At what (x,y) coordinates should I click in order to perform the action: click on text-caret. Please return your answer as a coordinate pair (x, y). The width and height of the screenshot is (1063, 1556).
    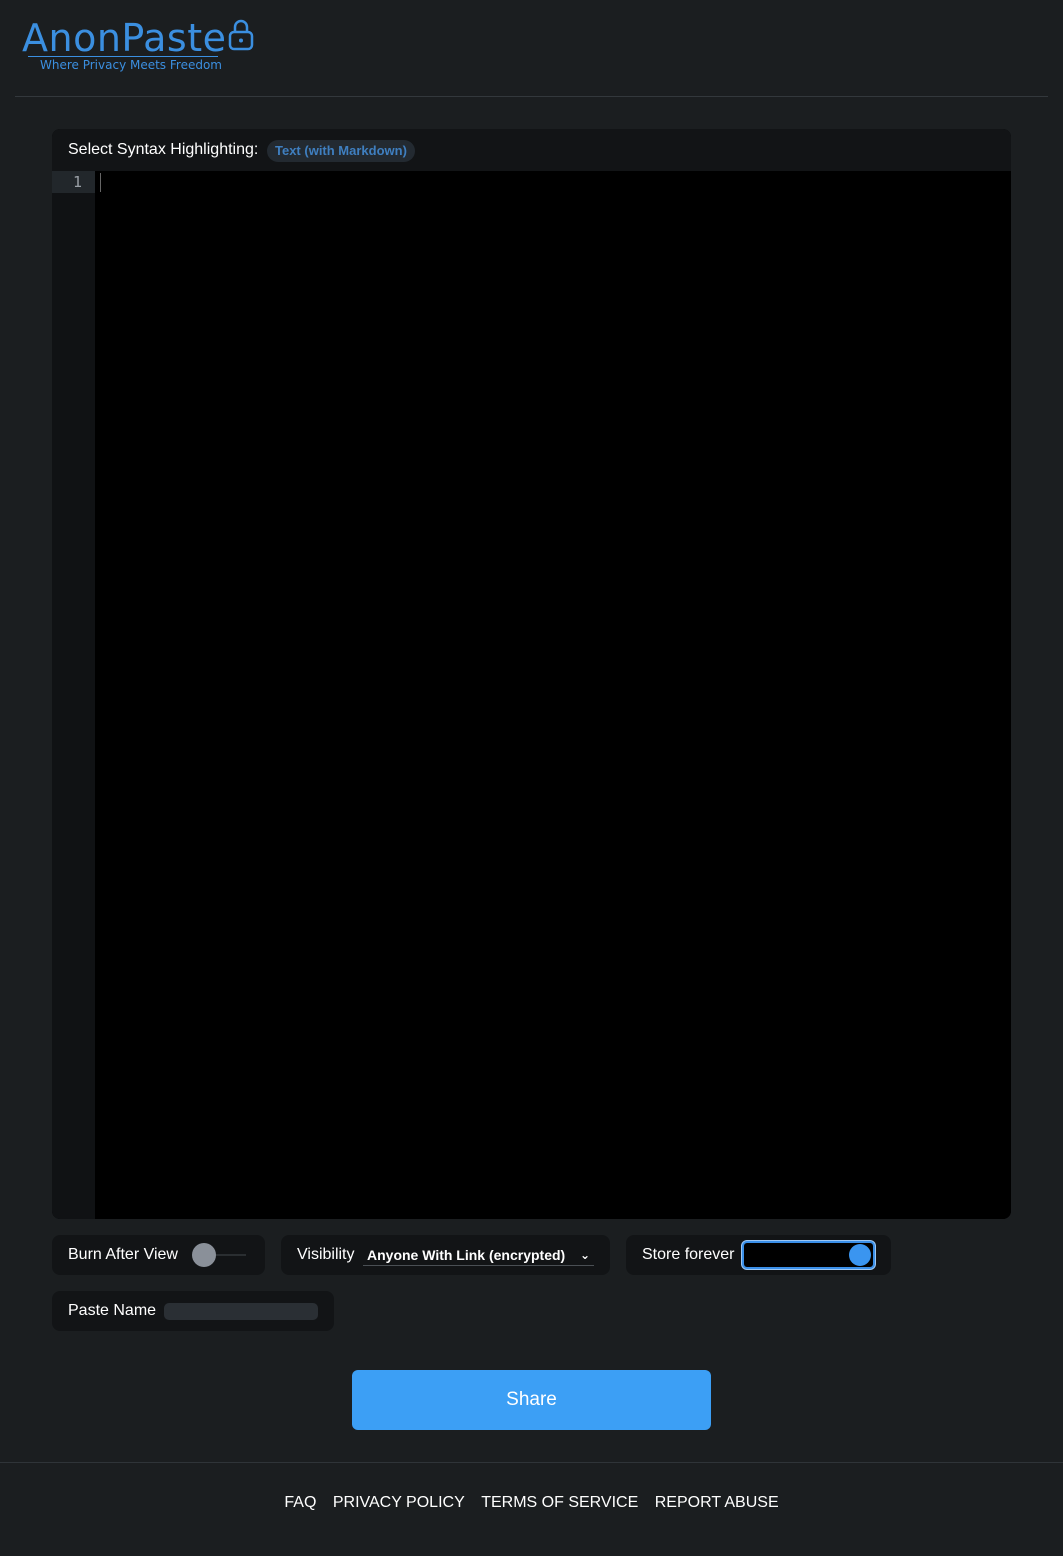
    Looking at the image, I should click on (100, 182).